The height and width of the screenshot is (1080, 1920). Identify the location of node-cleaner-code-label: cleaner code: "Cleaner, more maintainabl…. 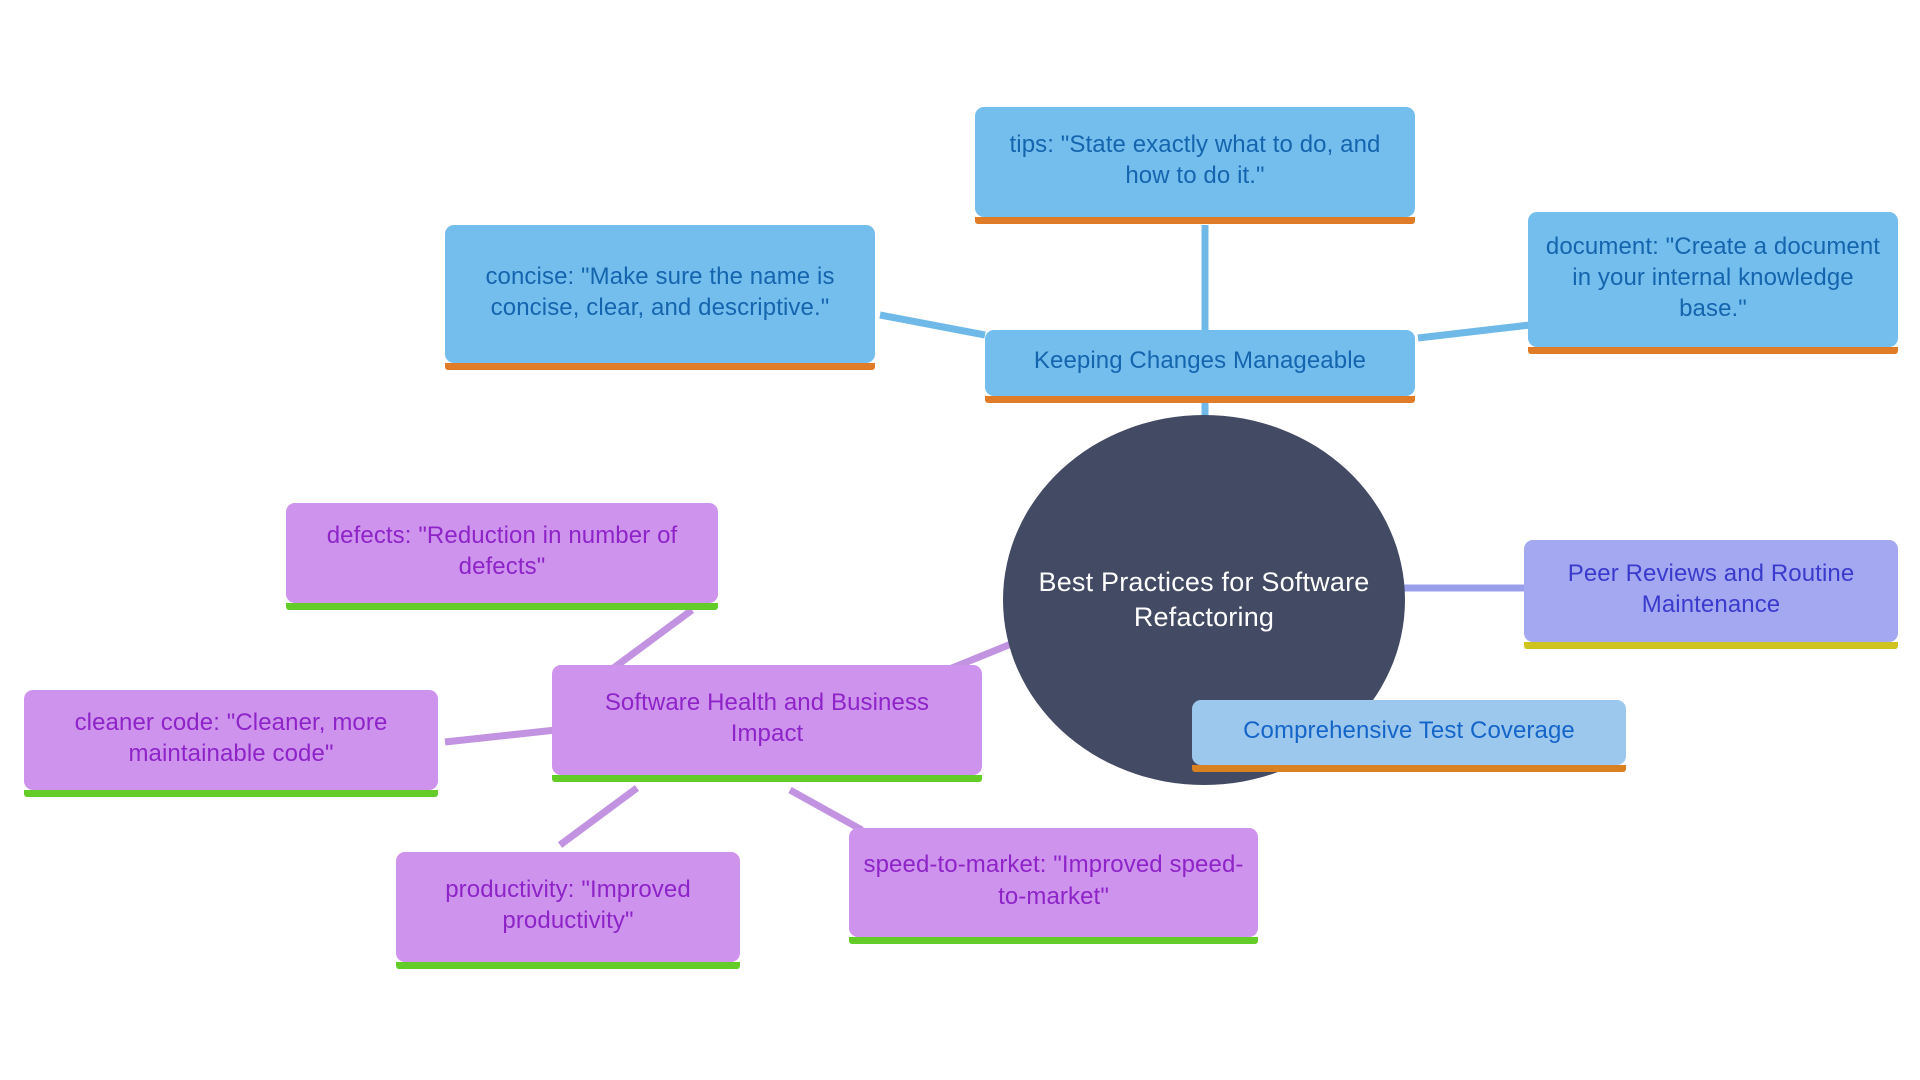
(231, 737).